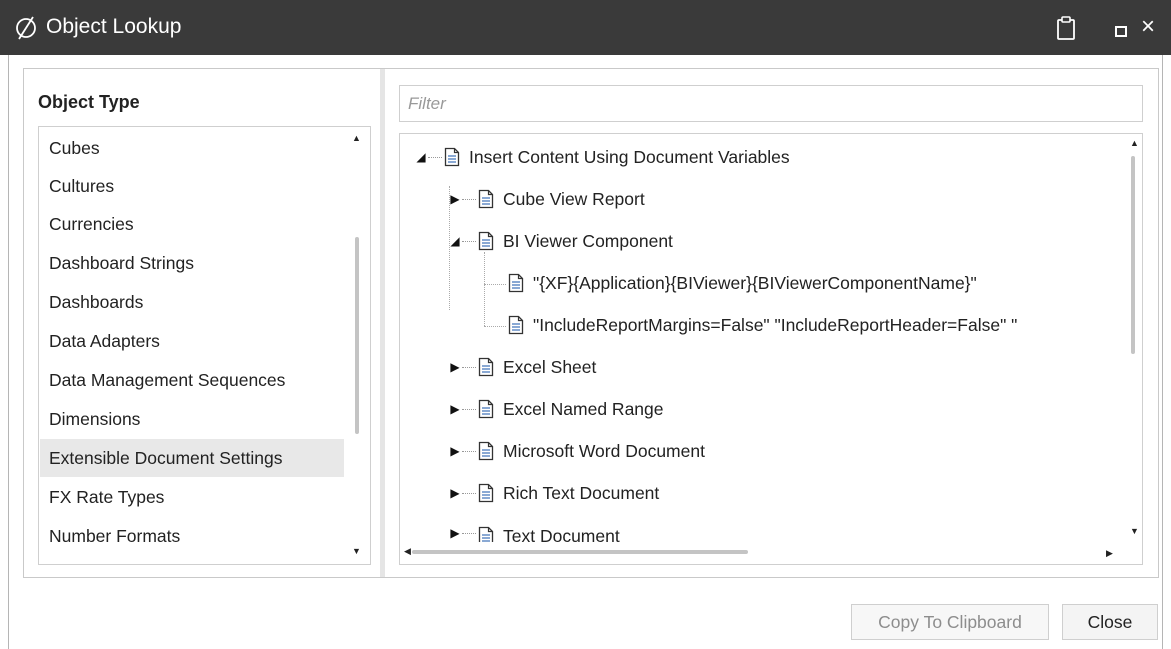  I want to click on maximize-icon, so click(1121, 31).